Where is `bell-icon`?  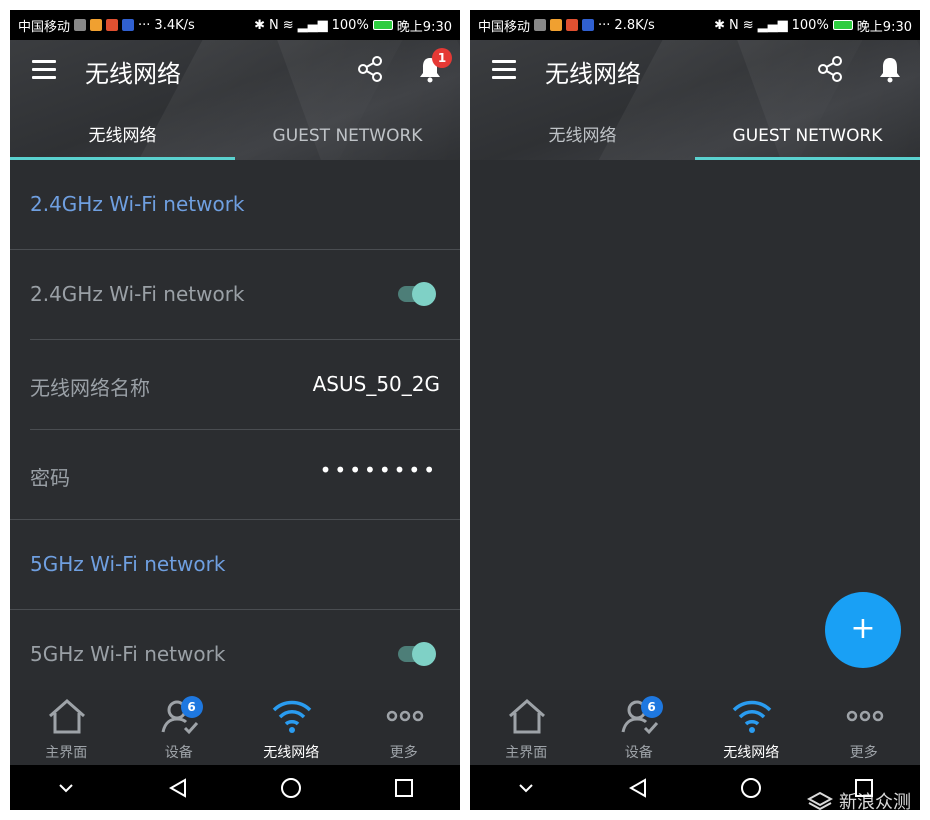
bell-icon is located at coordinates (890, 69).